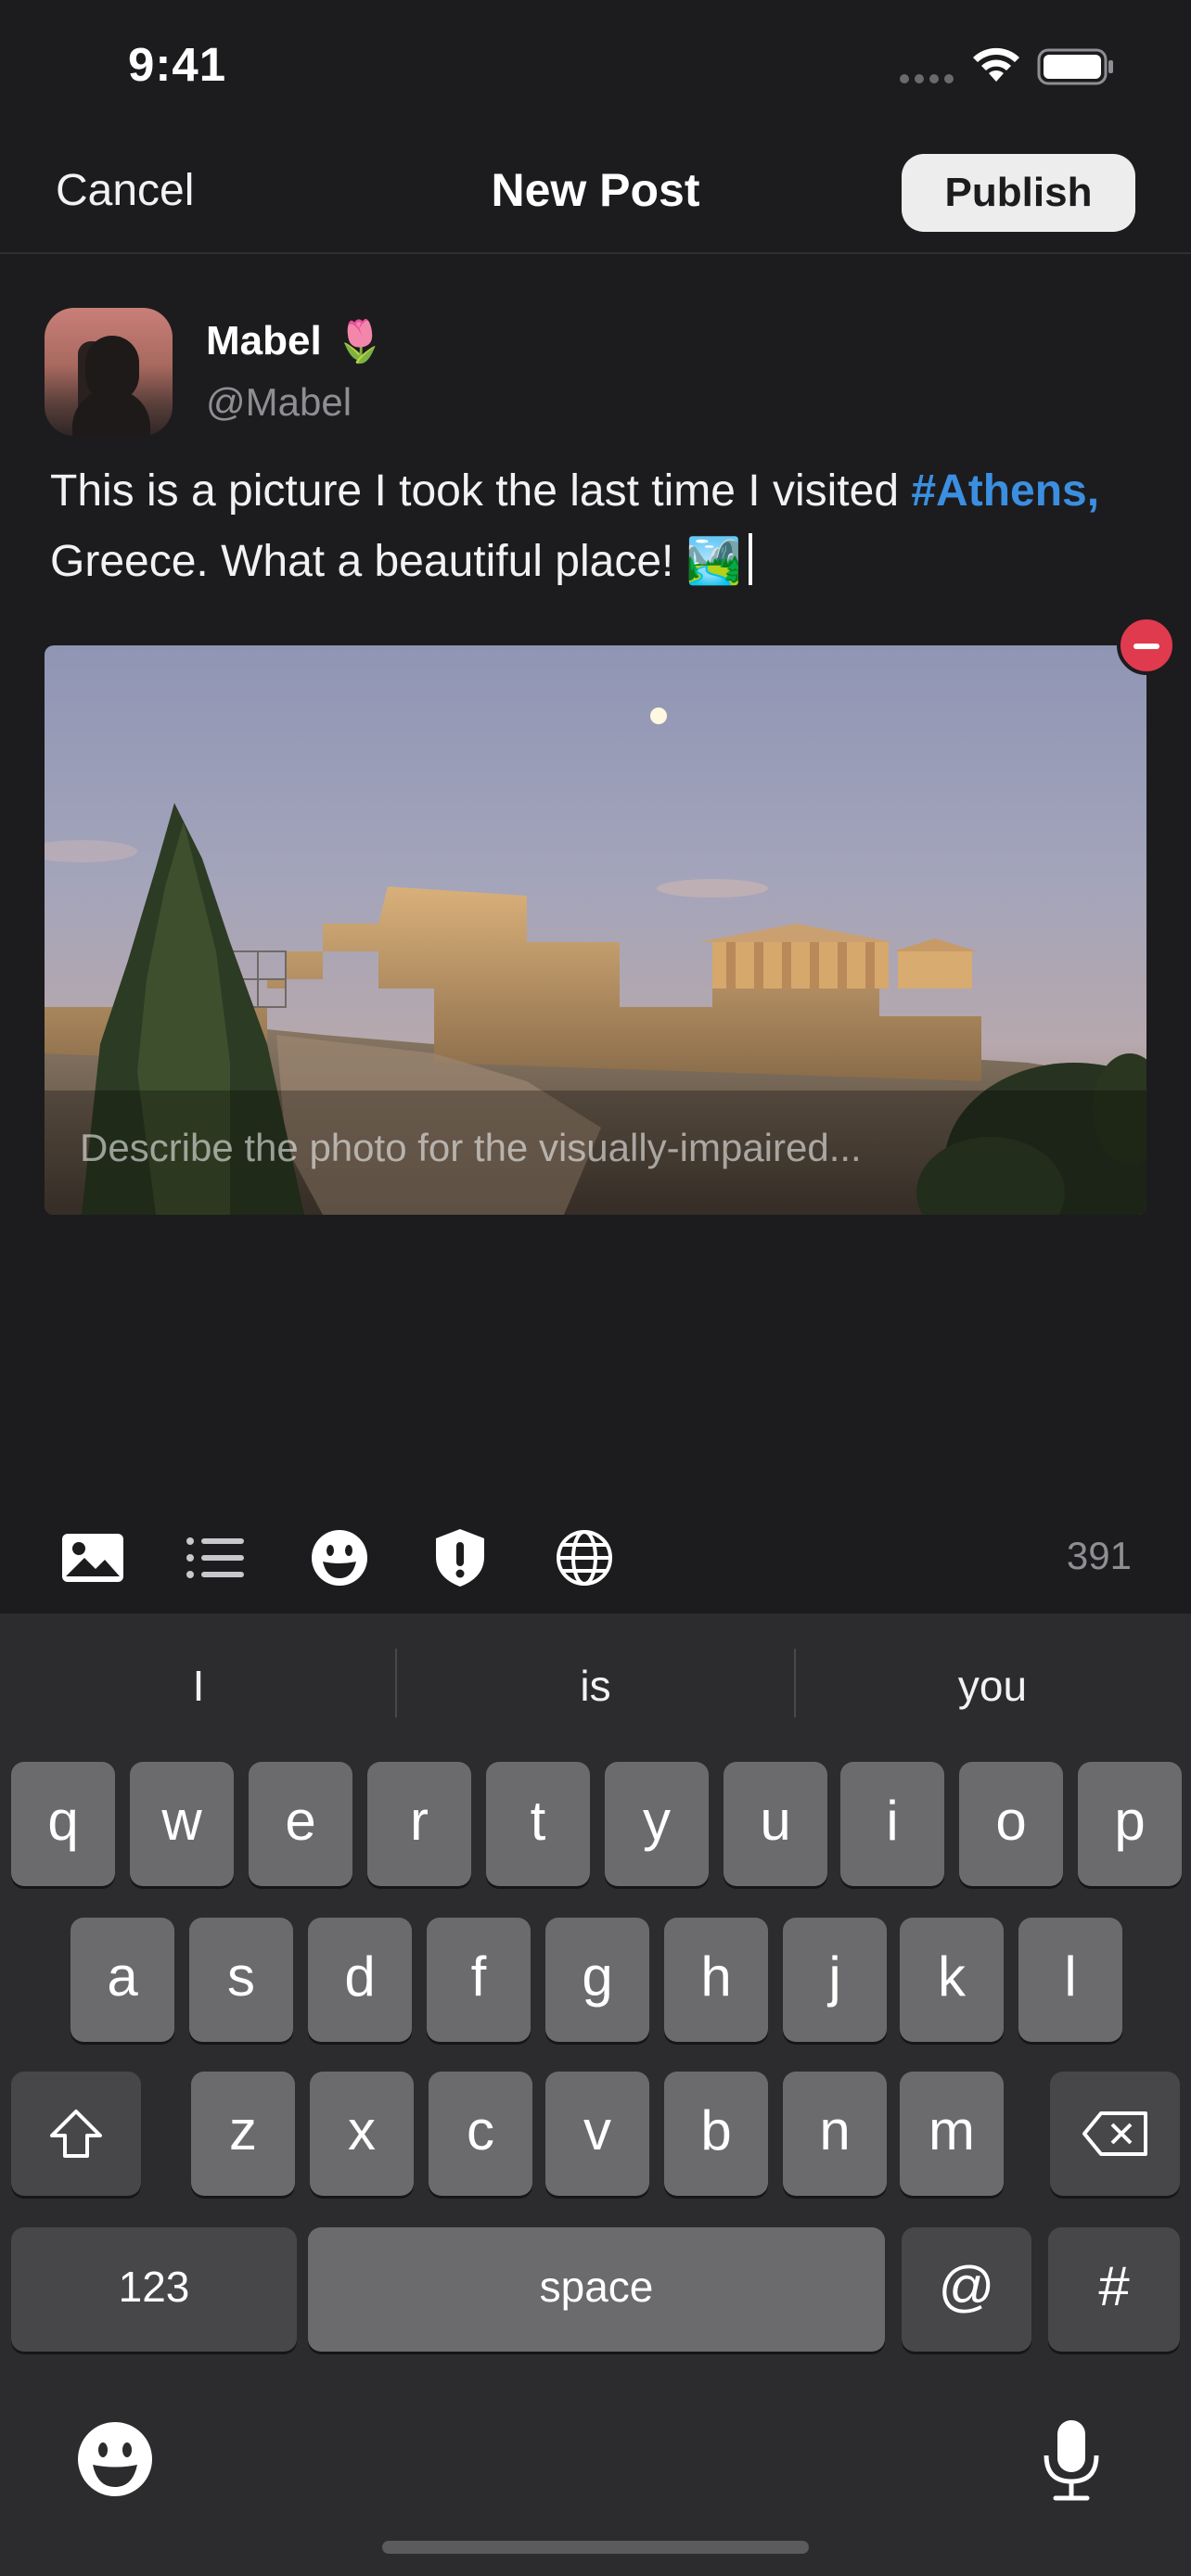 The width and height of the screenshot is (1191, 2576). I want to click on key-w: w, so click(182, 1824).